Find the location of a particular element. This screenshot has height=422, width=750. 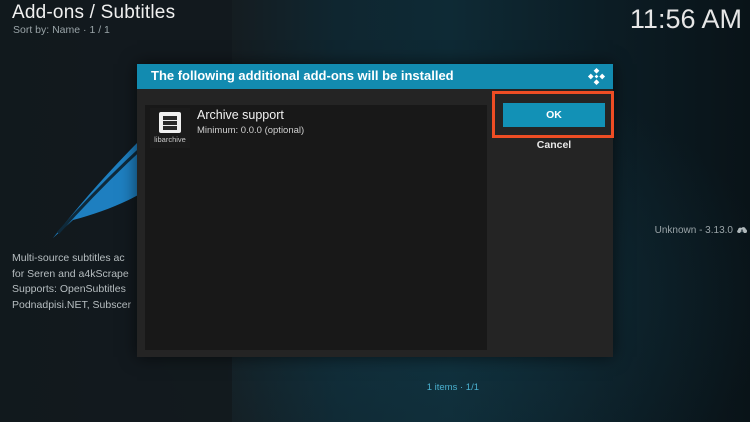

description-line: Supports: OpenSubtitles is located at coordinates (69, 289).